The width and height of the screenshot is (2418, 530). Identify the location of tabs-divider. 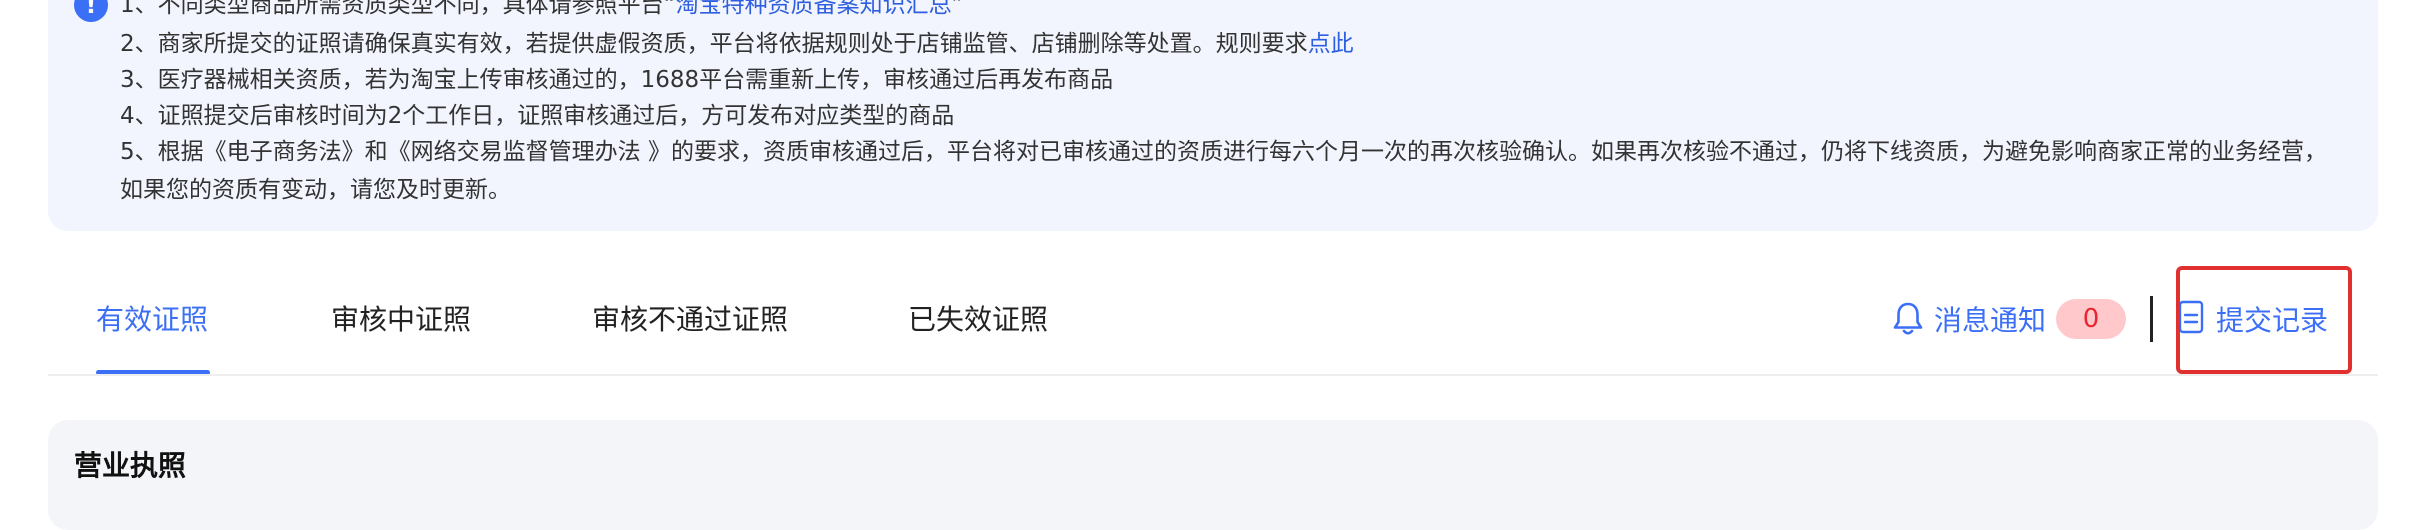
(1213, 375).